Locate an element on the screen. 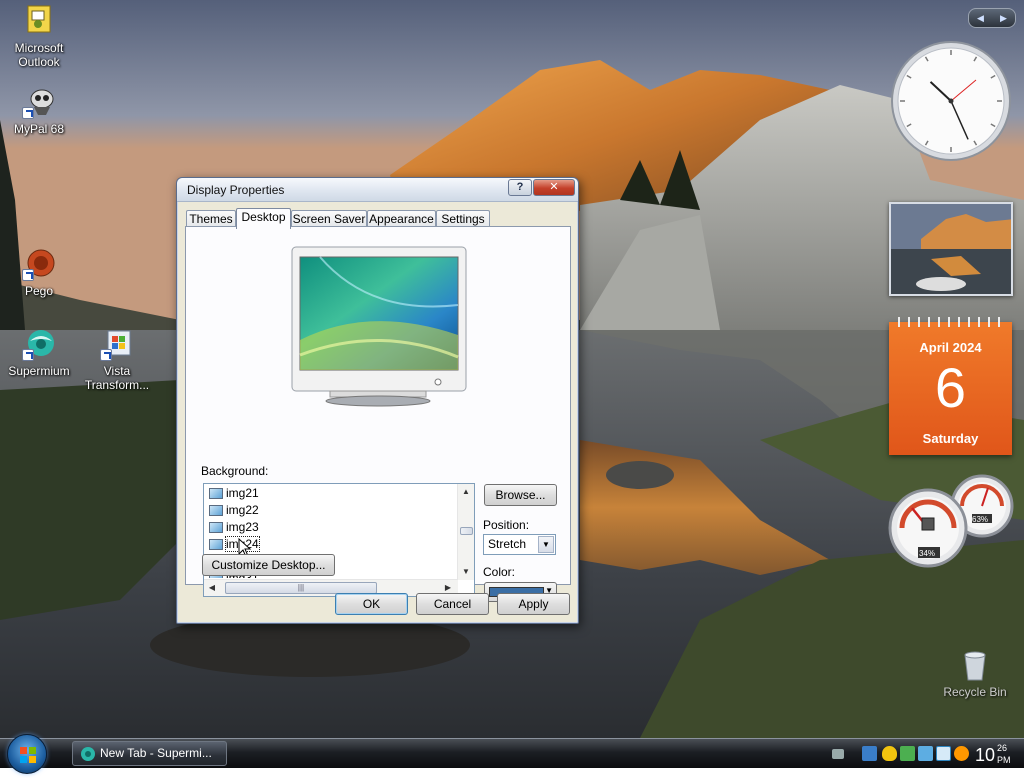  list-item: img21 is located at coordinates (234, 493).